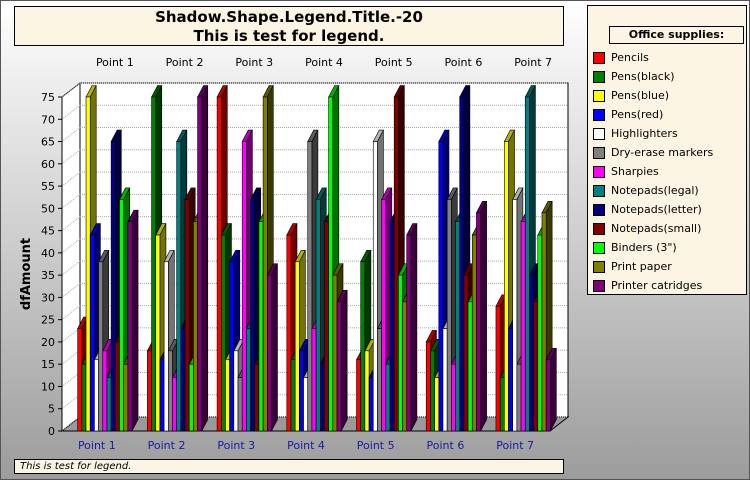 Image resolution: width=750 pixels, height=480 pixels. I want to click on y-tick-label: 35, so click(48, 275).